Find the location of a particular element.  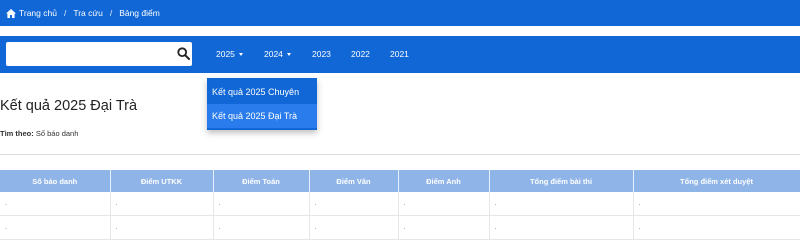

breadcrumb-current: Bảng điểm is located at coordinates (139, 13).